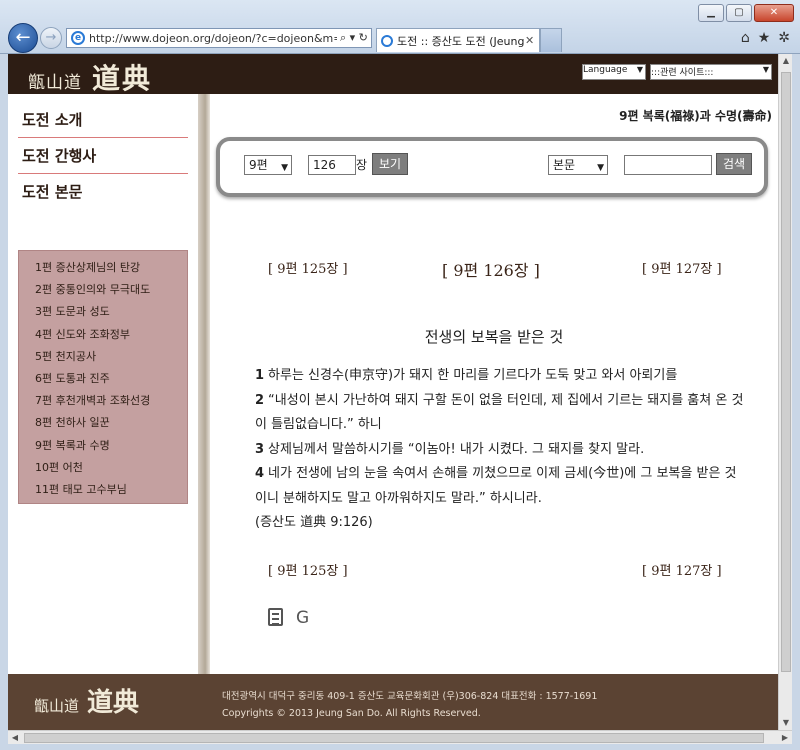 Image resolution: width=800 pixels, height=750 pixels. Describe the element at coordinates (113, 703) in the screenshot. I see `footer-logo-big: 道典` at that location.